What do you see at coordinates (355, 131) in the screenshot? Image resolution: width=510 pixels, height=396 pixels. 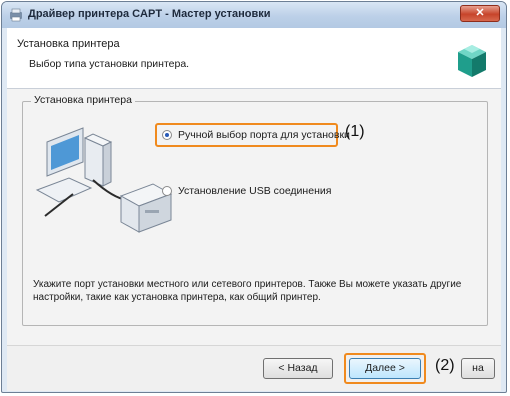 I see `callout-one: (1)` at bounding box center [355, 131].